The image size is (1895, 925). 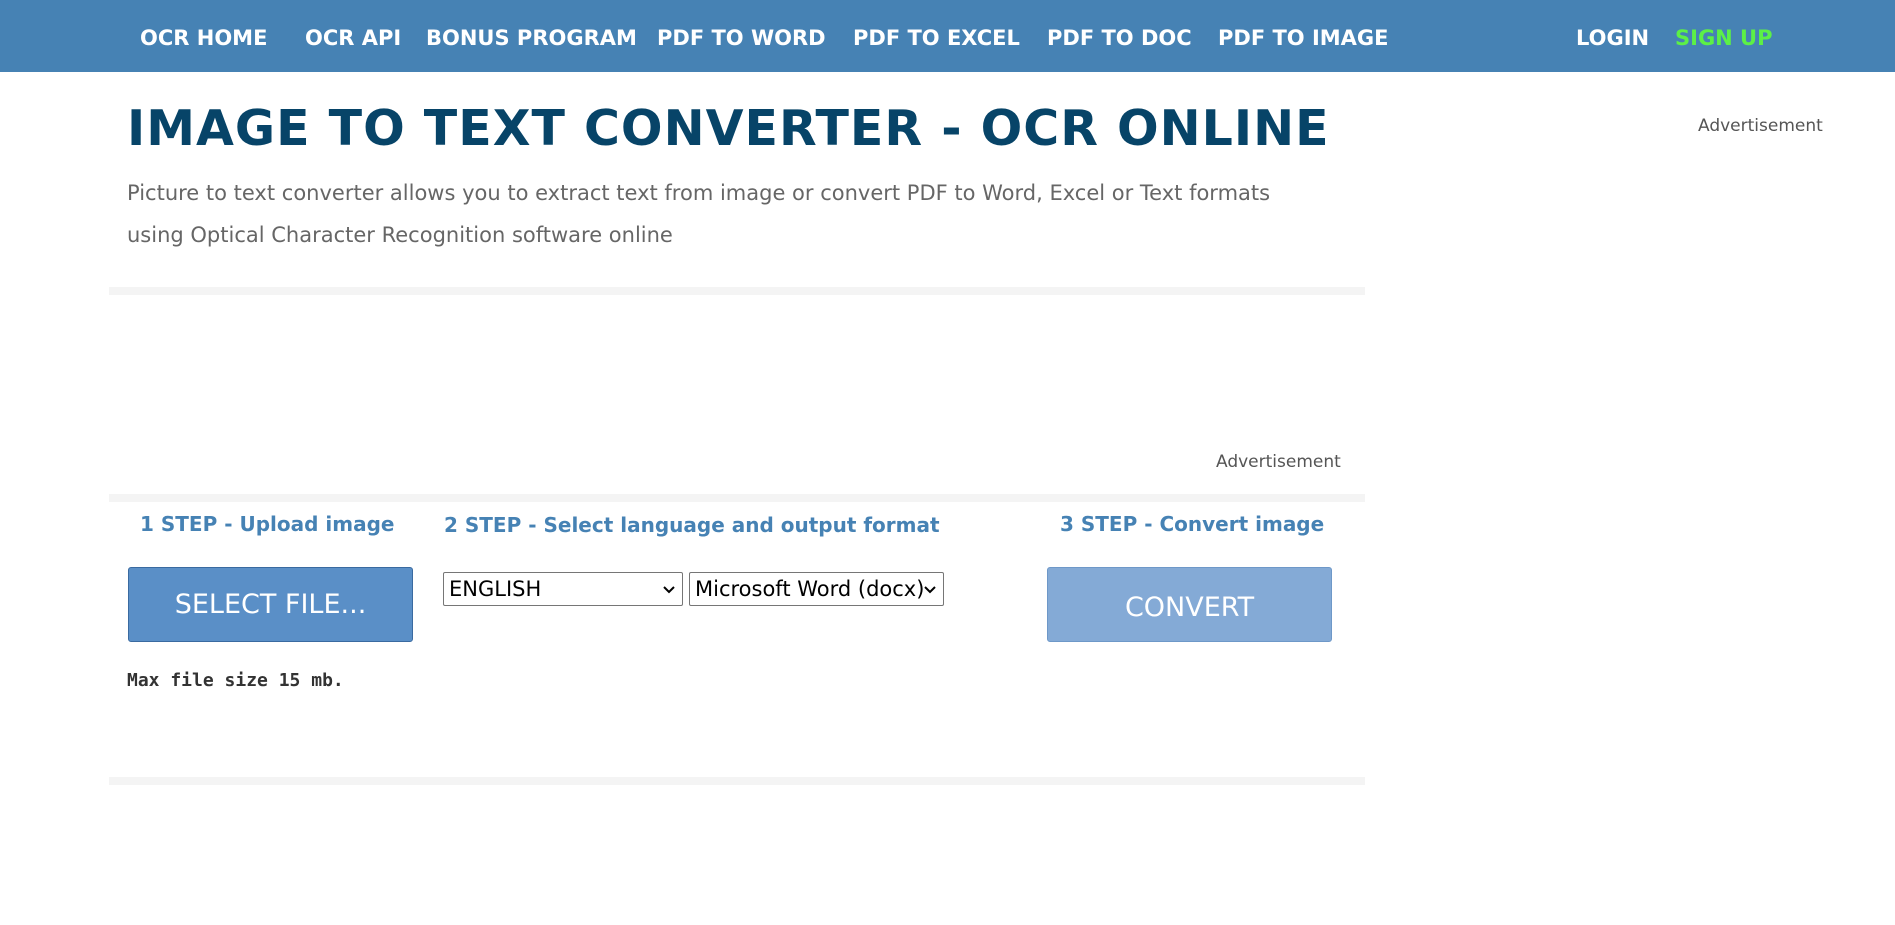 What do you see at coordinates (1303, 36) in the screenshot?
I see `nav-pdf-to-image-link: PDF TO IMAGE` at bounding box center [1303, 36].